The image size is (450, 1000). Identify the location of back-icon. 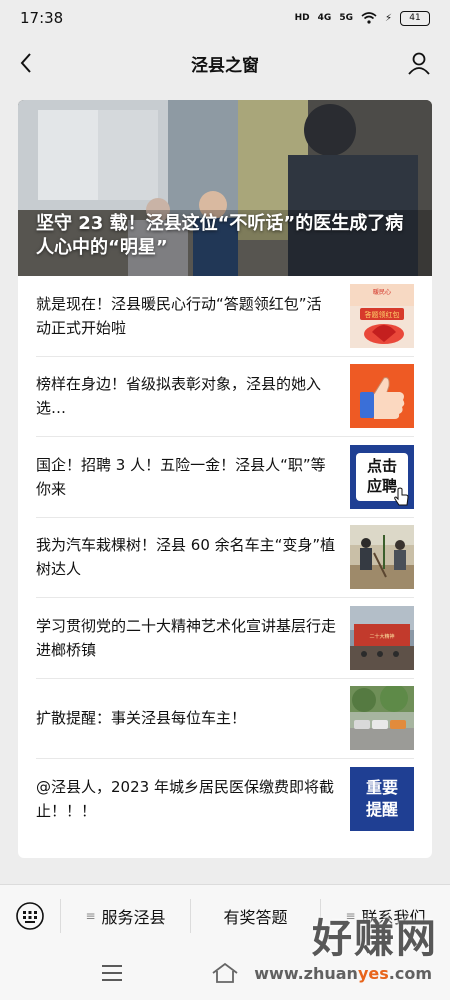
(27, 63).